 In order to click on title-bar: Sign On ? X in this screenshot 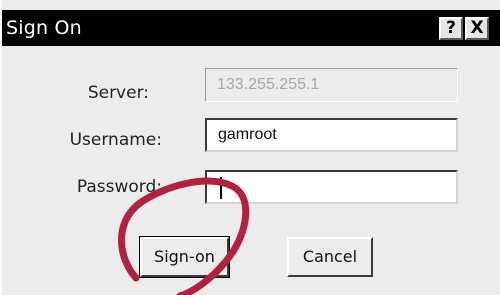, I will do `click(251, 28)`.